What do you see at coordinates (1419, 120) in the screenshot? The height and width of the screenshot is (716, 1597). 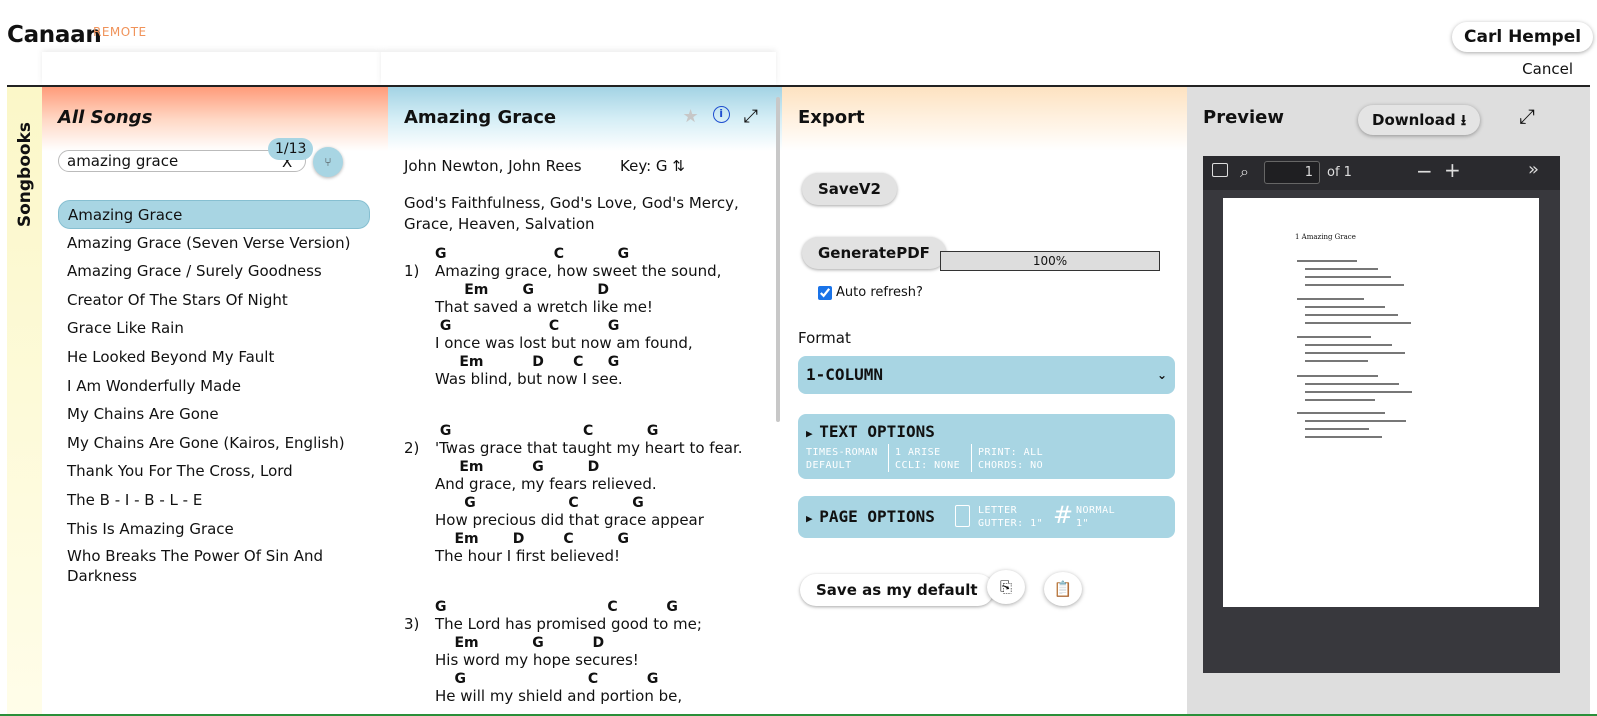 I see `download-button: Download ⭳` at bounding box center [1419, 120].